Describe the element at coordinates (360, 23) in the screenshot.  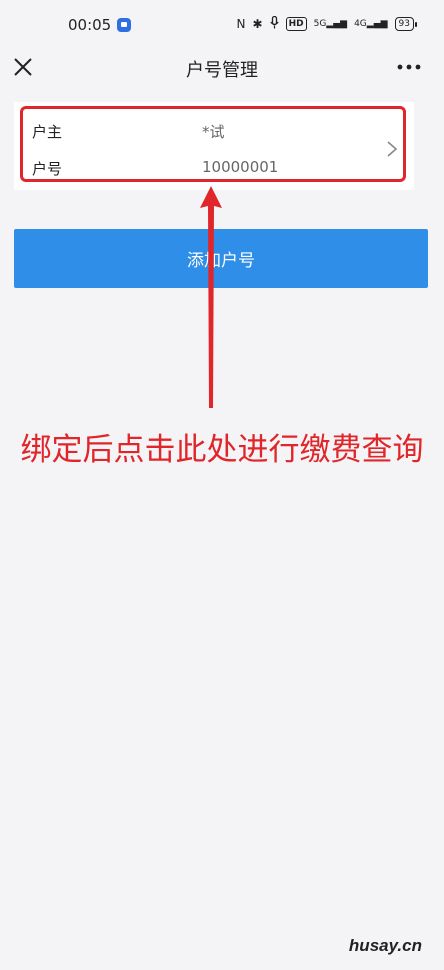
I see `signal-4g-label: 4G` at that location.